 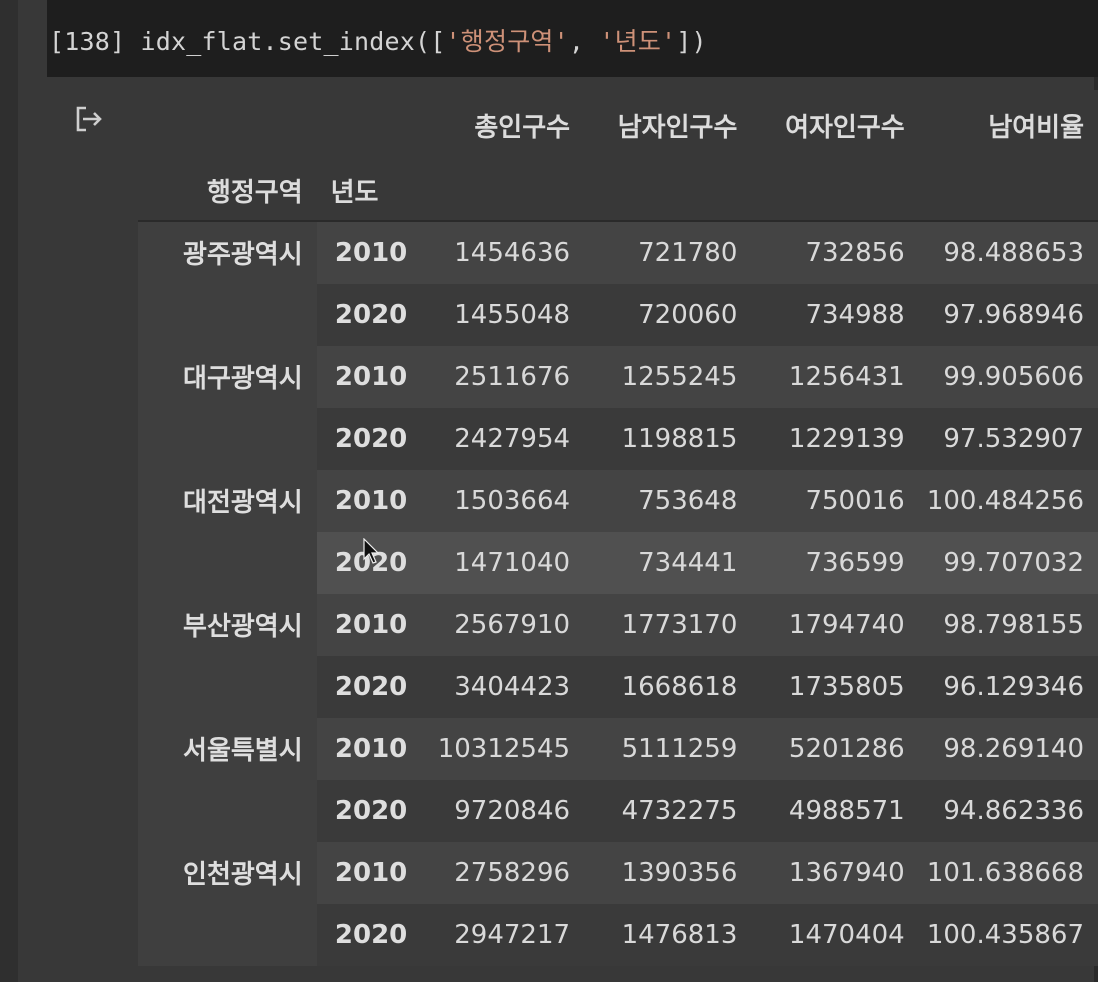 I want to click on table-cell: 9720846, so click(x=502, y=811).